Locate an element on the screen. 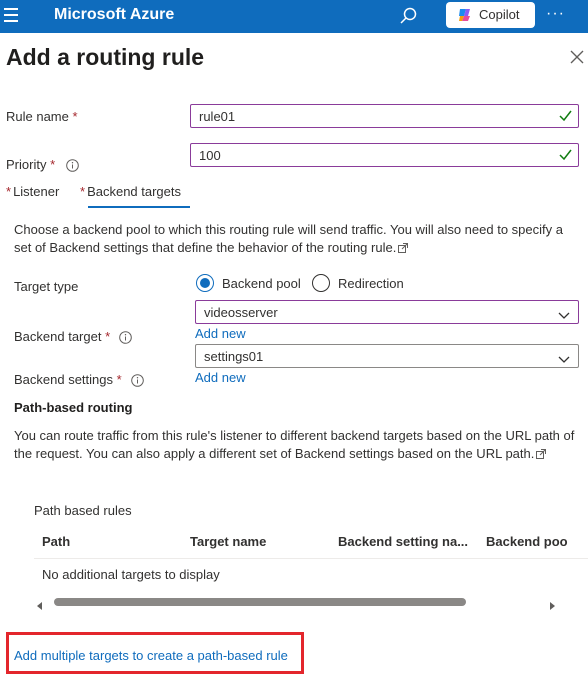 Image resolution: width=588 pixels, height=692 pixels. table-divider is located at coordinates (311, 558).